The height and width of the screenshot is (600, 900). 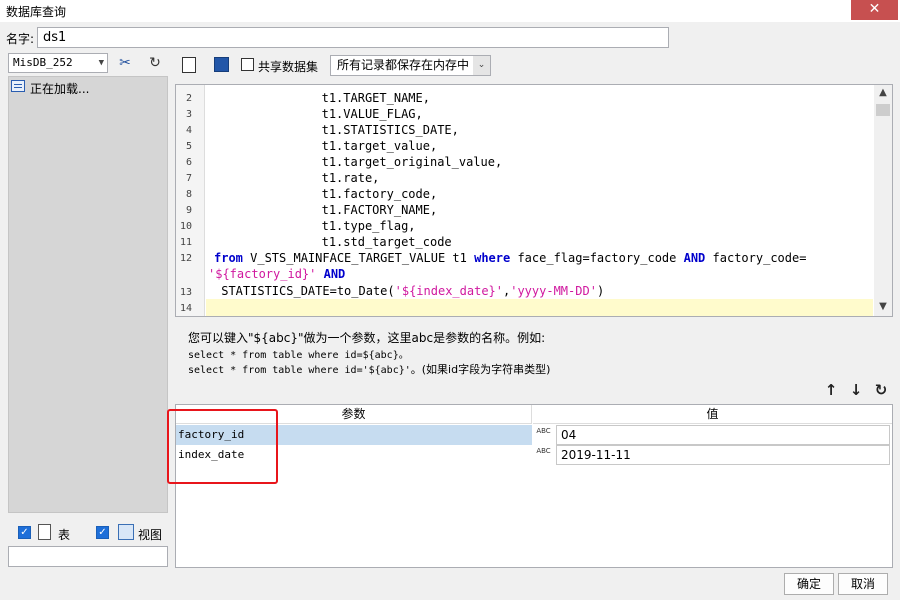 I want to click on show-table-label: 表, so click(x=64, y=535).